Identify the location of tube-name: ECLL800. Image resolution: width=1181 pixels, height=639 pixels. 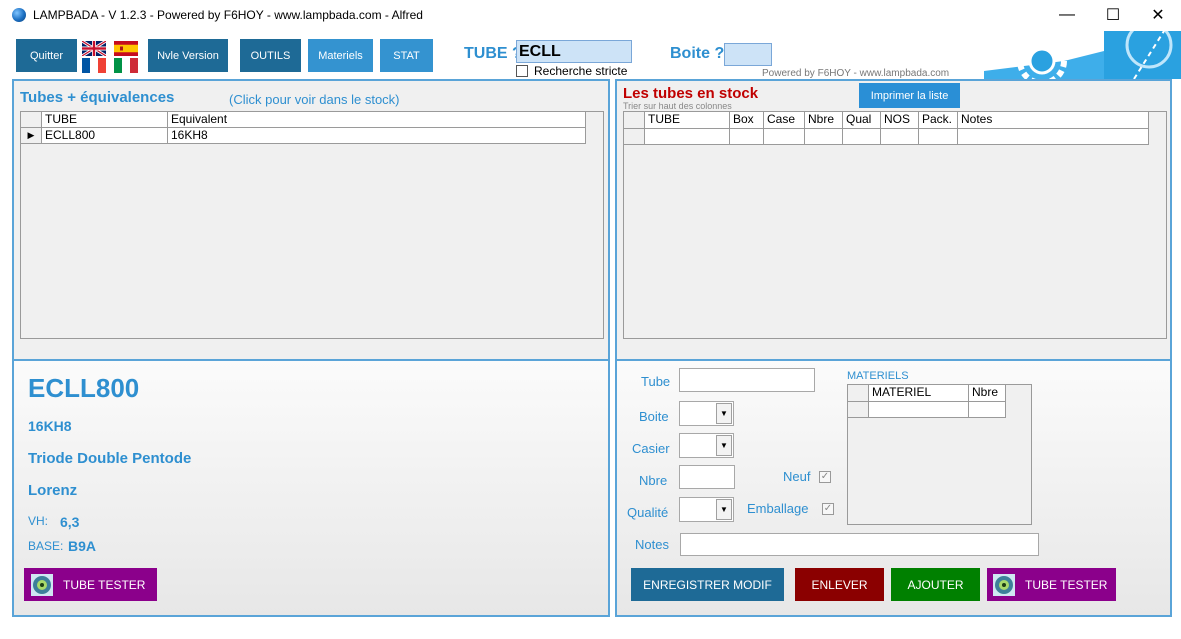
(84, 388).